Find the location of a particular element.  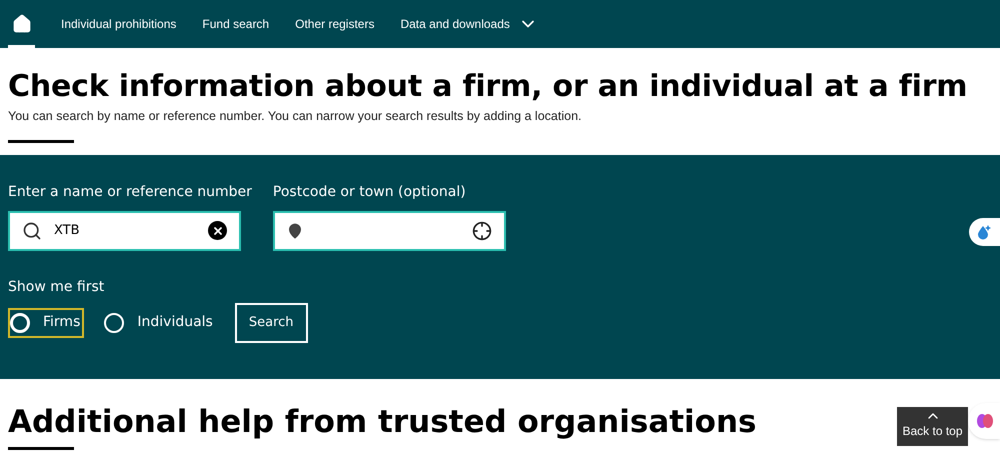

nav-link: Data and downloads is located at coordinates (469, 24).